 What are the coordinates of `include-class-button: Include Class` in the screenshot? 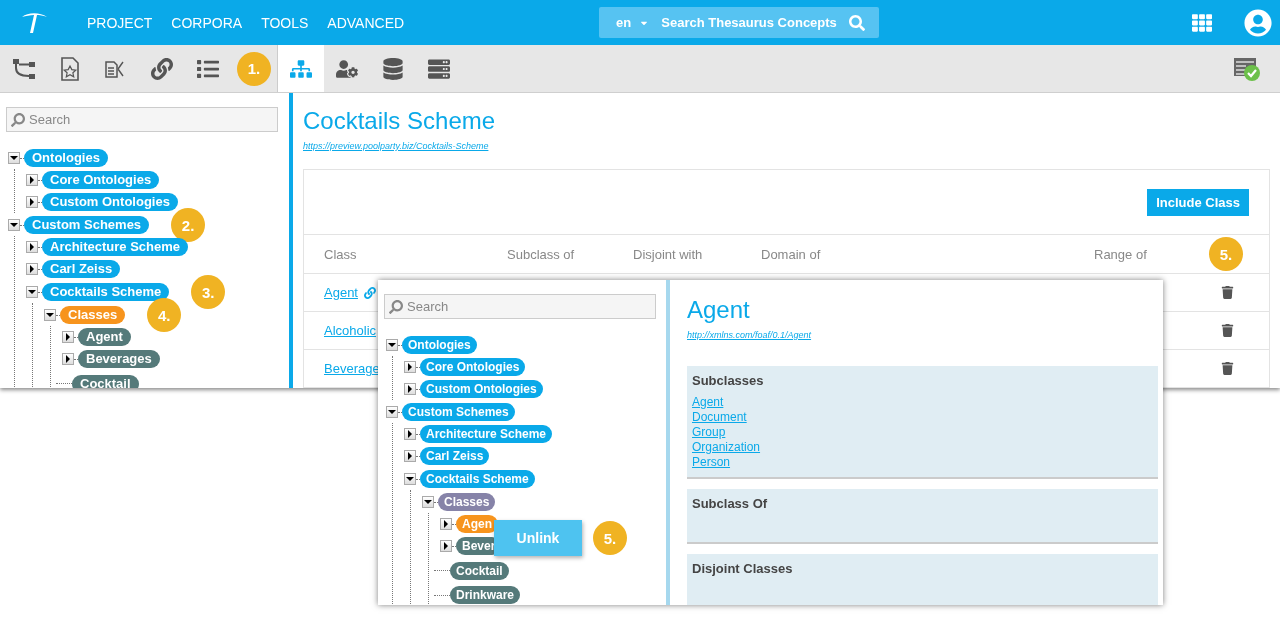 It's located at (1198, 202).